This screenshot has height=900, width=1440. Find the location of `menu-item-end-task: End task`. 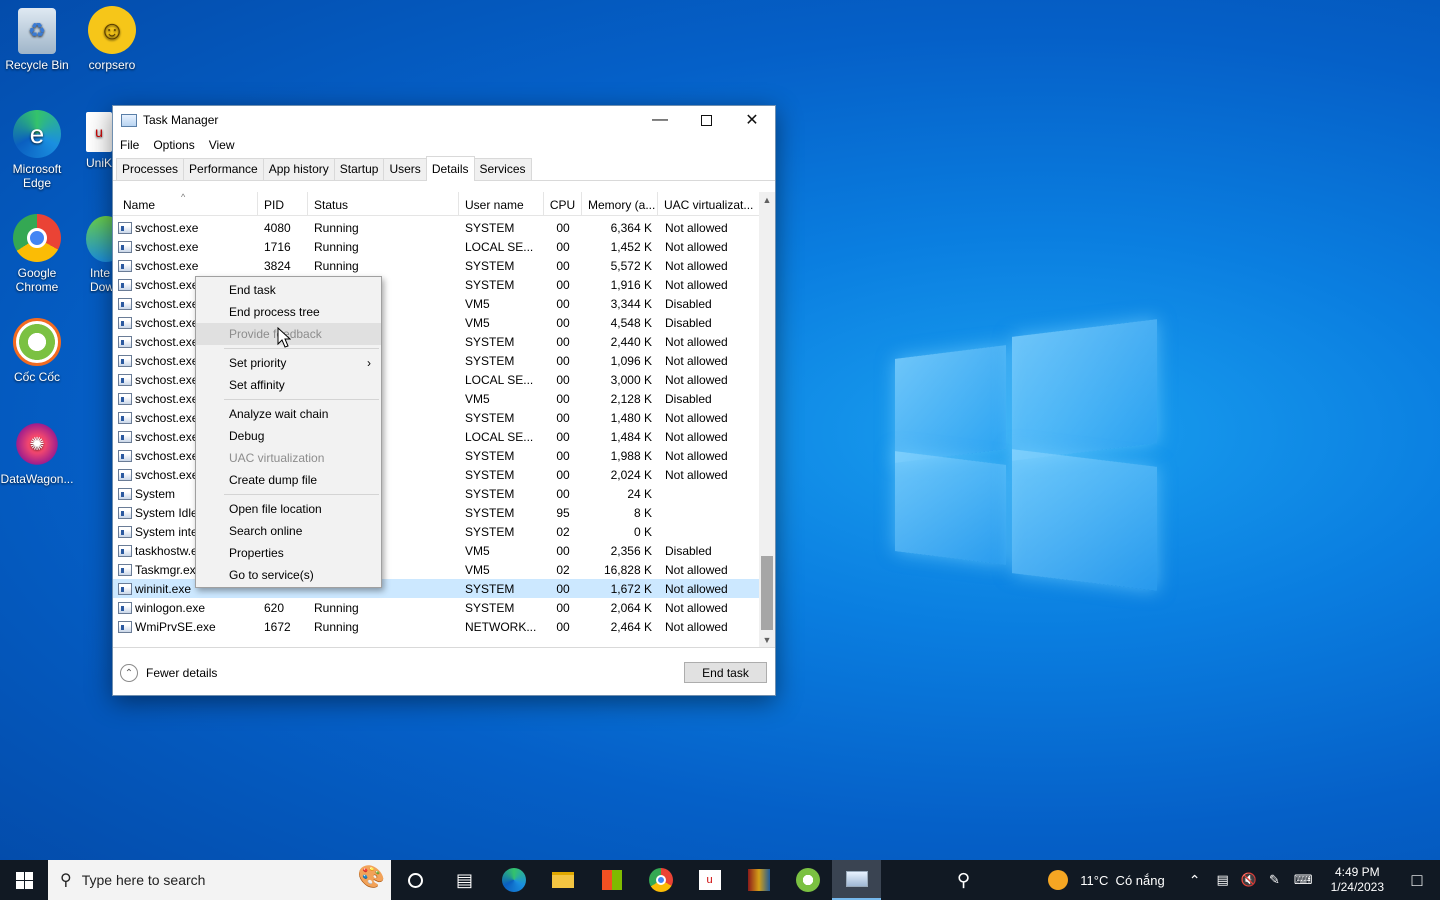

menu-item-end-task: End task is located at coordinates (288, 290).